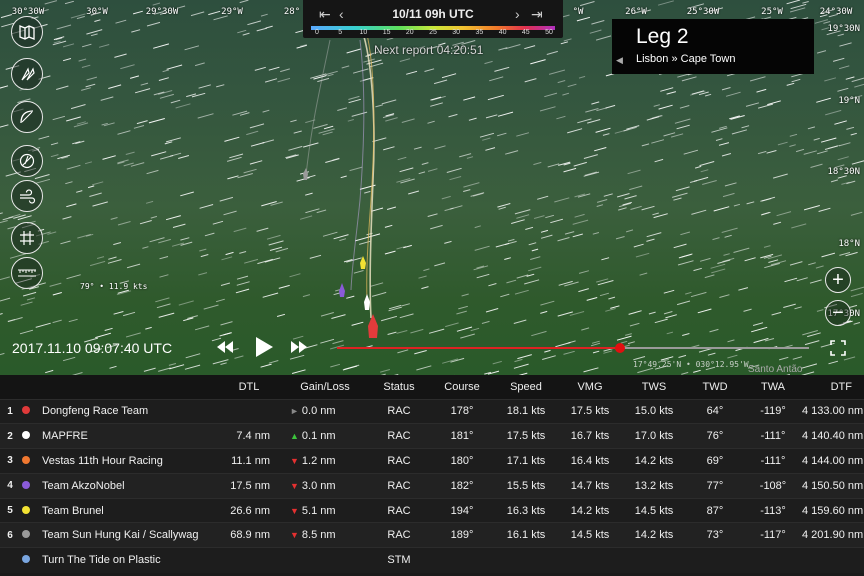 Image resolution: width=864 pixels, height=576 pixels. I want to click on twa-cell: -108°, so click(773, 485).